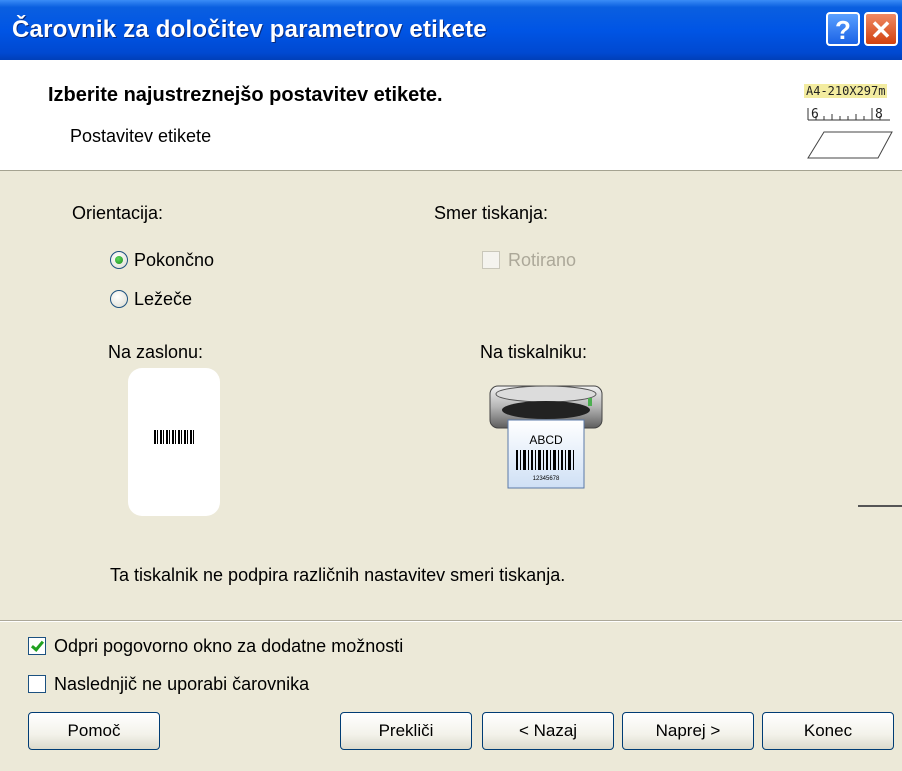 This screenshot has width=902, height=771. I want to click on print-direction-label: Smer tiskanja:, so click(491, 213).